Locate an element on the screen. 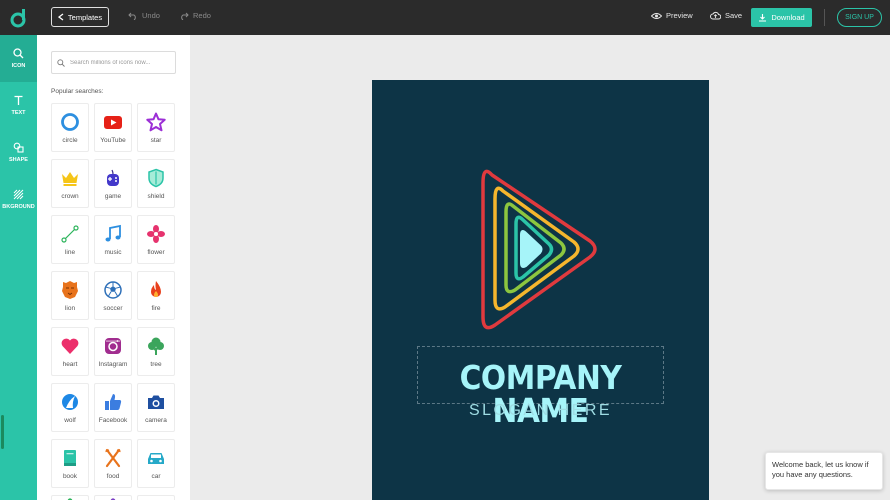 This screenshot has width=890, height=500. crown-icon is located at coordinates (70, 178).